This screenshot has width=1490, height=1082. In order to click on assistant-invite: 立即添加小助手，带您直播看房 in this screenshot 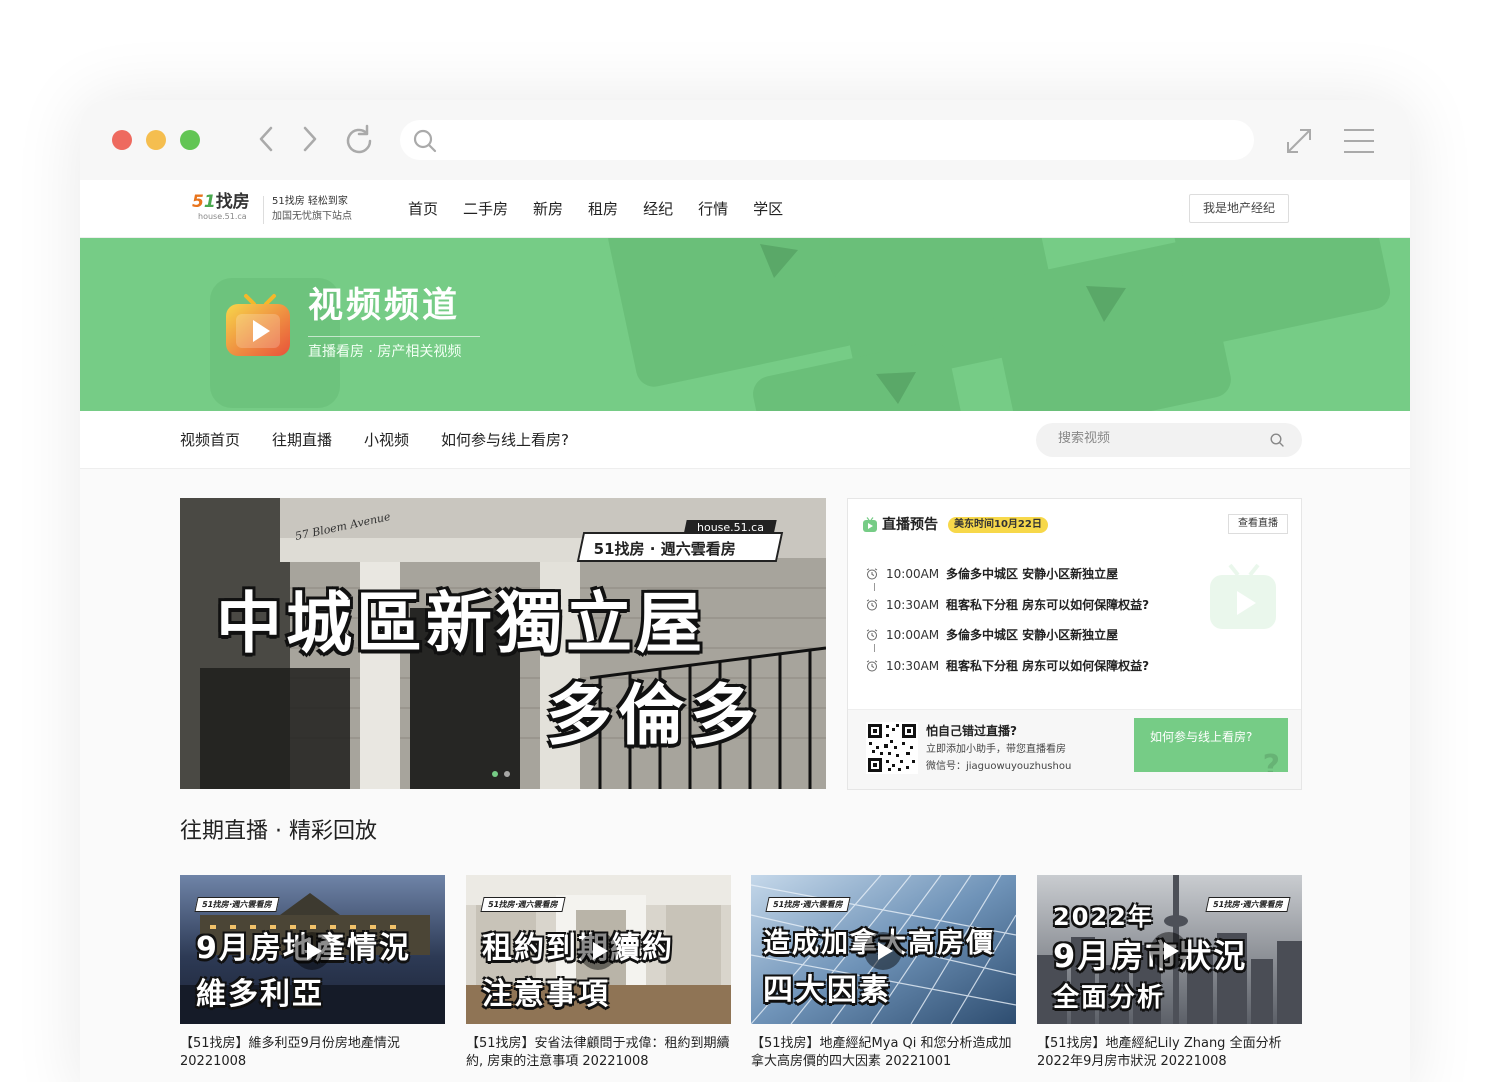, I will do `click(996, 749)`.